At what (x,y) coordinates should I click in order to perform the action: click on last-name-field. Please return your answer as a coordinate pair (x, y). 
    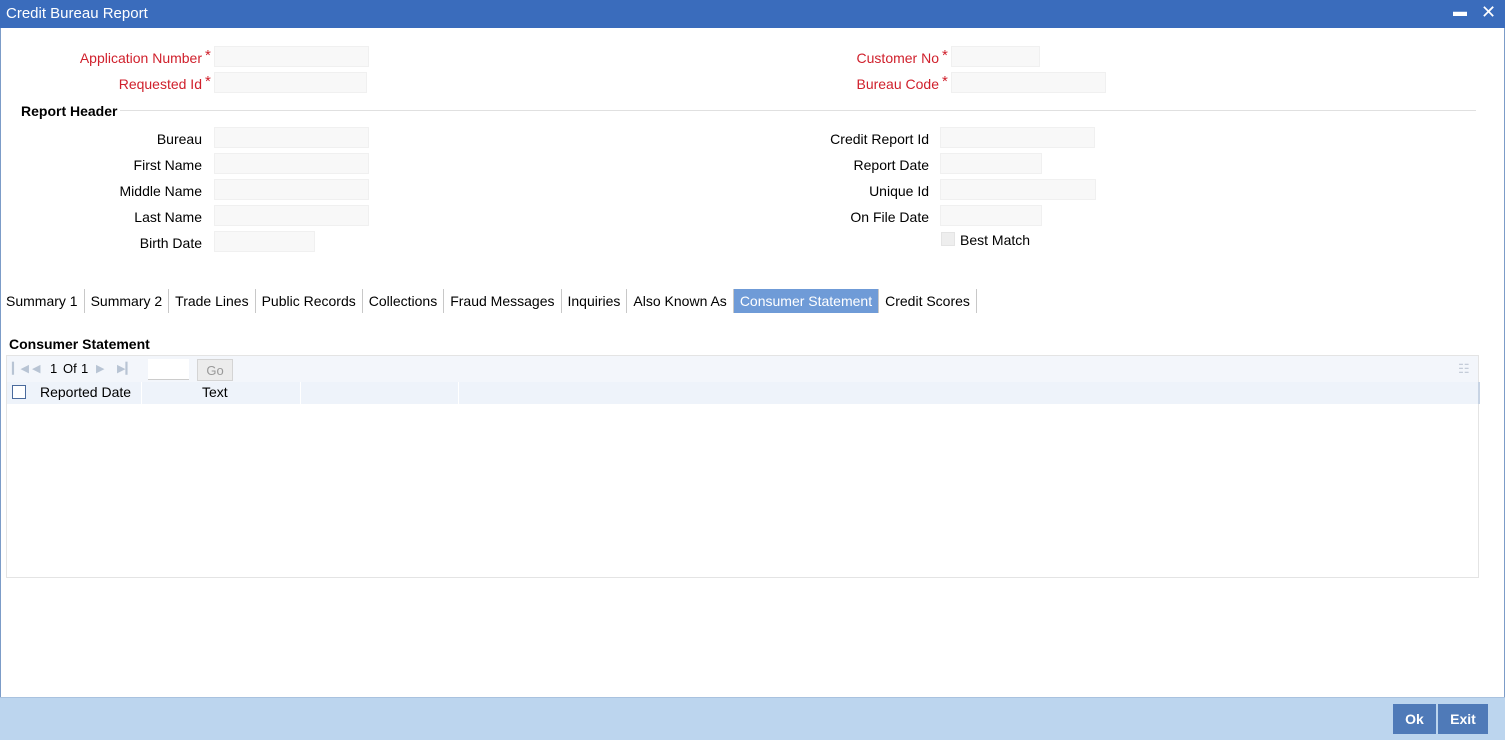
    Looking at the image, I should click on (291, 215).